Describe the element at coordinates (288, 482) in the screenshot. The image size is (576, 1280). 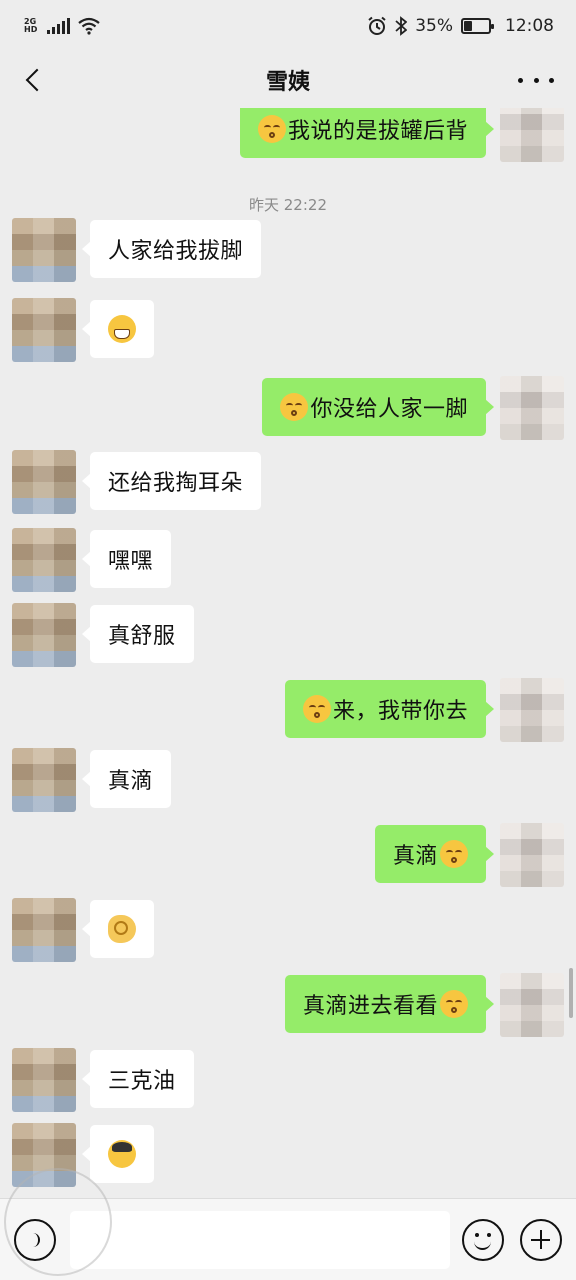
I see `incoming-message-row: 还给我掏耳朵` at that location.